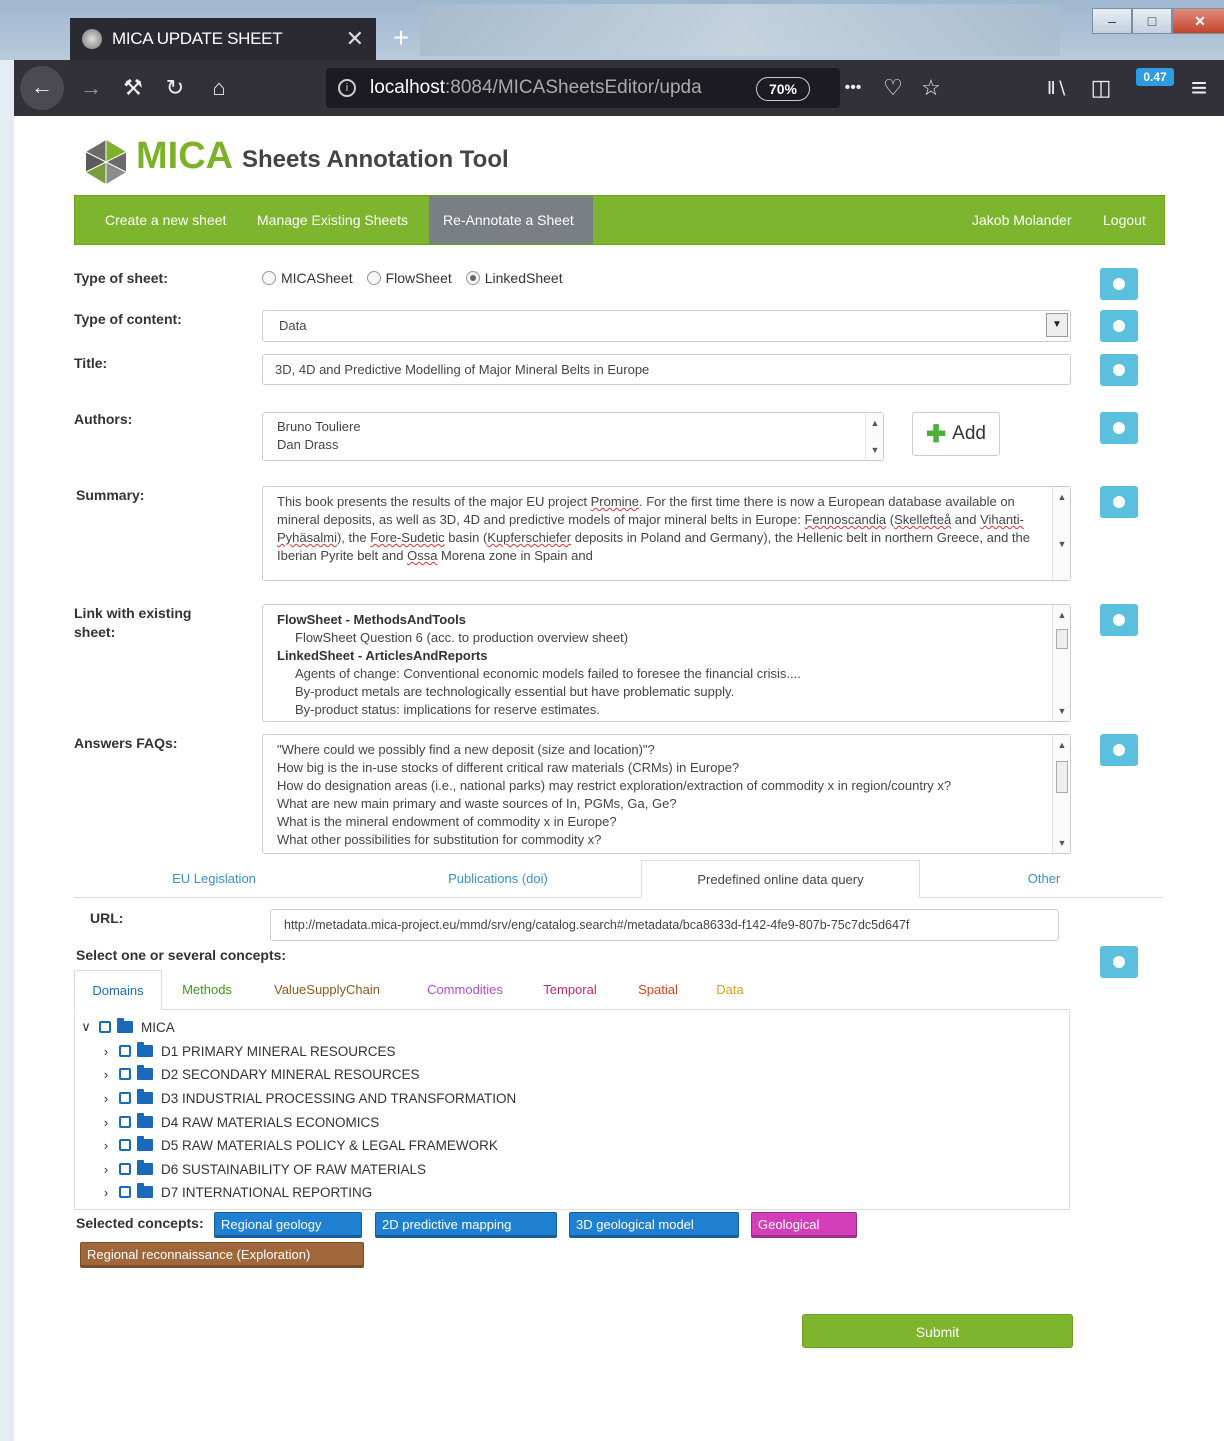 The image size is (1224, 1441). What do you see at coordinates (1199, 88) in the screenshot?
I see `hamburger-menu-icon: ≡` at bounding box center [1199, 88].